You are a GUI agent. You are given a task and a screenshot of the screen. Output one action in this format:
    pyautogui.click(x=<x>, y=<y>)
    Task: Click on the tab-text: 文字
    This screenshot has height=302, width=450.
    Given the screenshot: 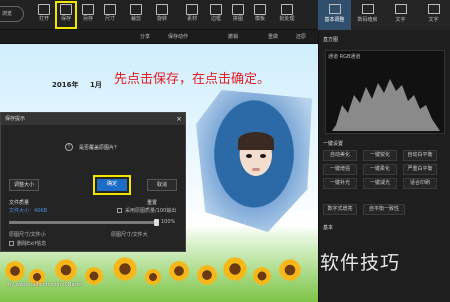 What is the action you would take?
    pyautogui.click(x=400, y=15)
    